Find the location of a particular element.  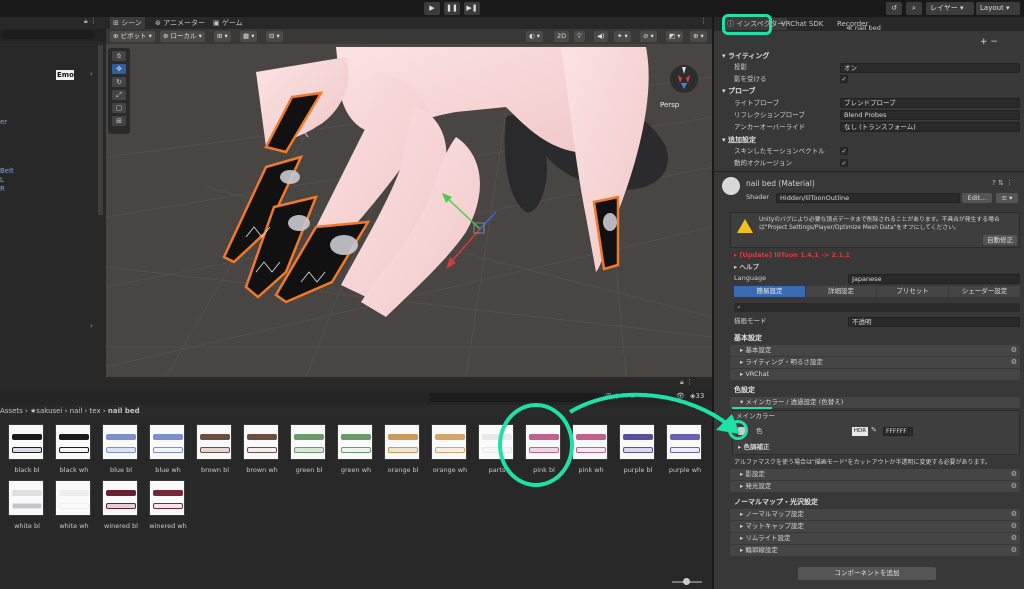

camera-icon: ◩ ▾ is located at coordinates (675, 36).